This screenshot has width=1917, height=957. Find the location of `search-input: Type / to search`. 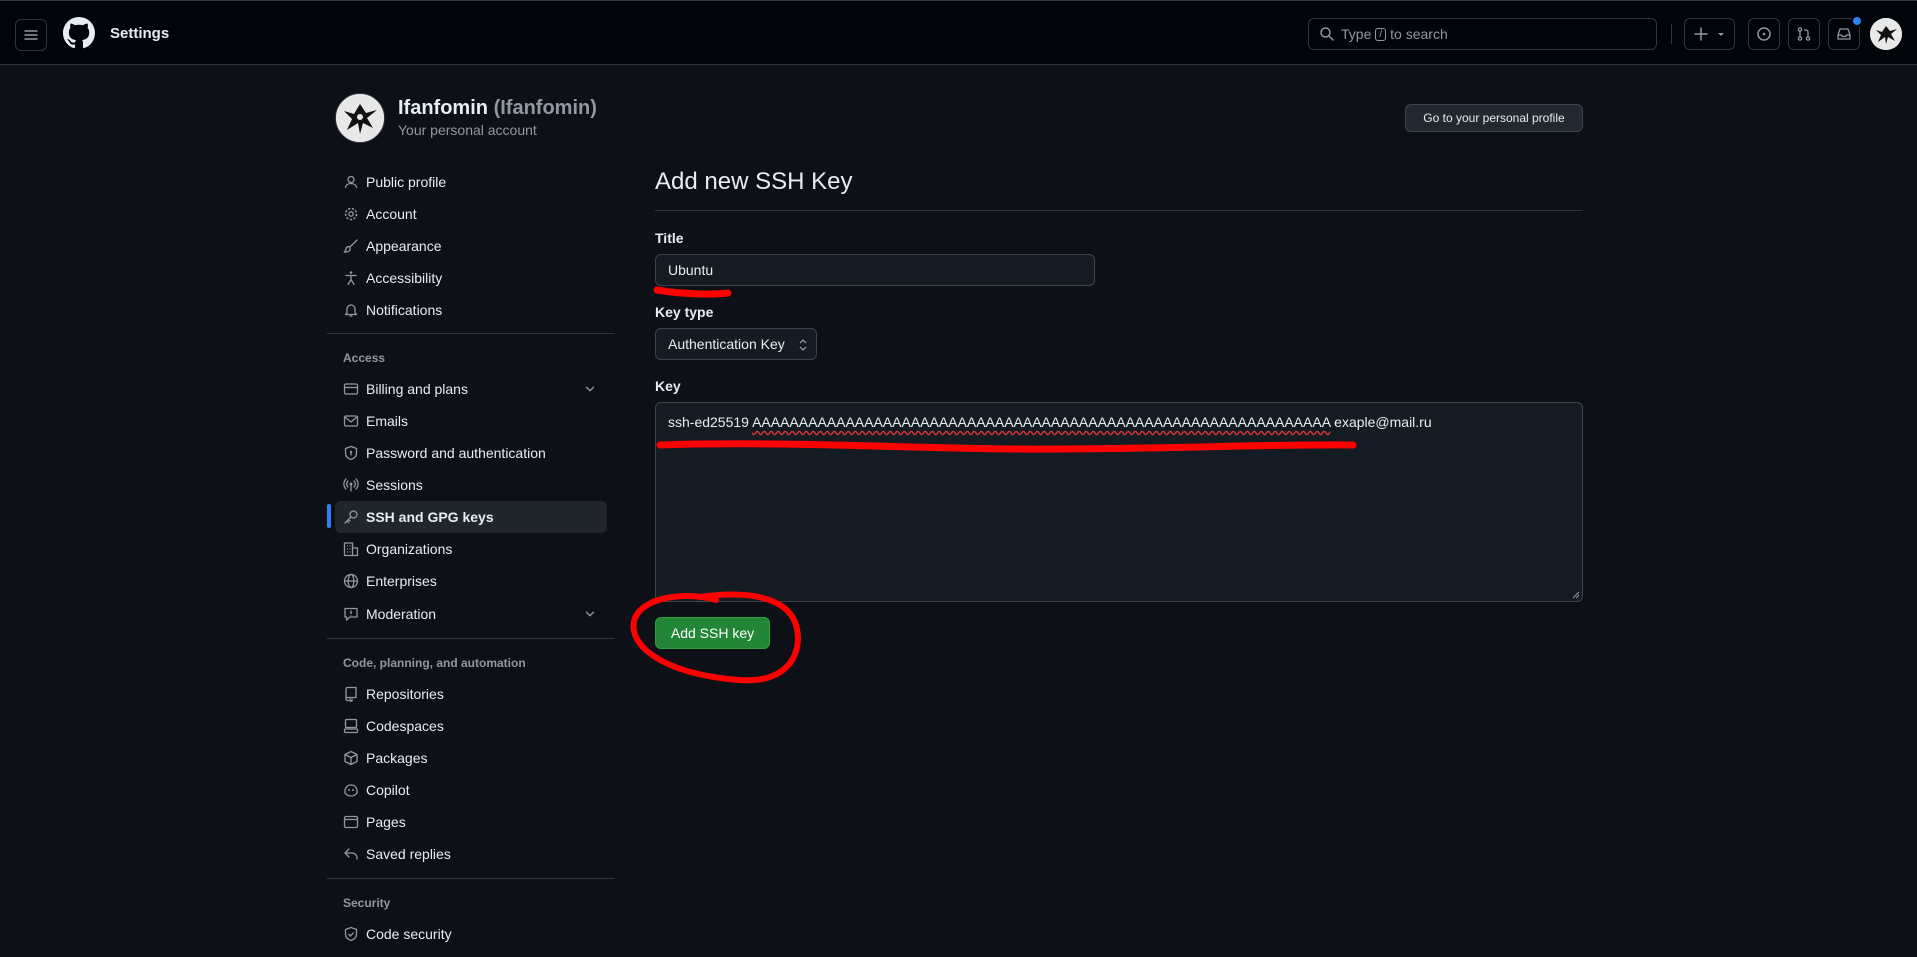

search-input: Type / to search is located at coordinates (1482, 34).